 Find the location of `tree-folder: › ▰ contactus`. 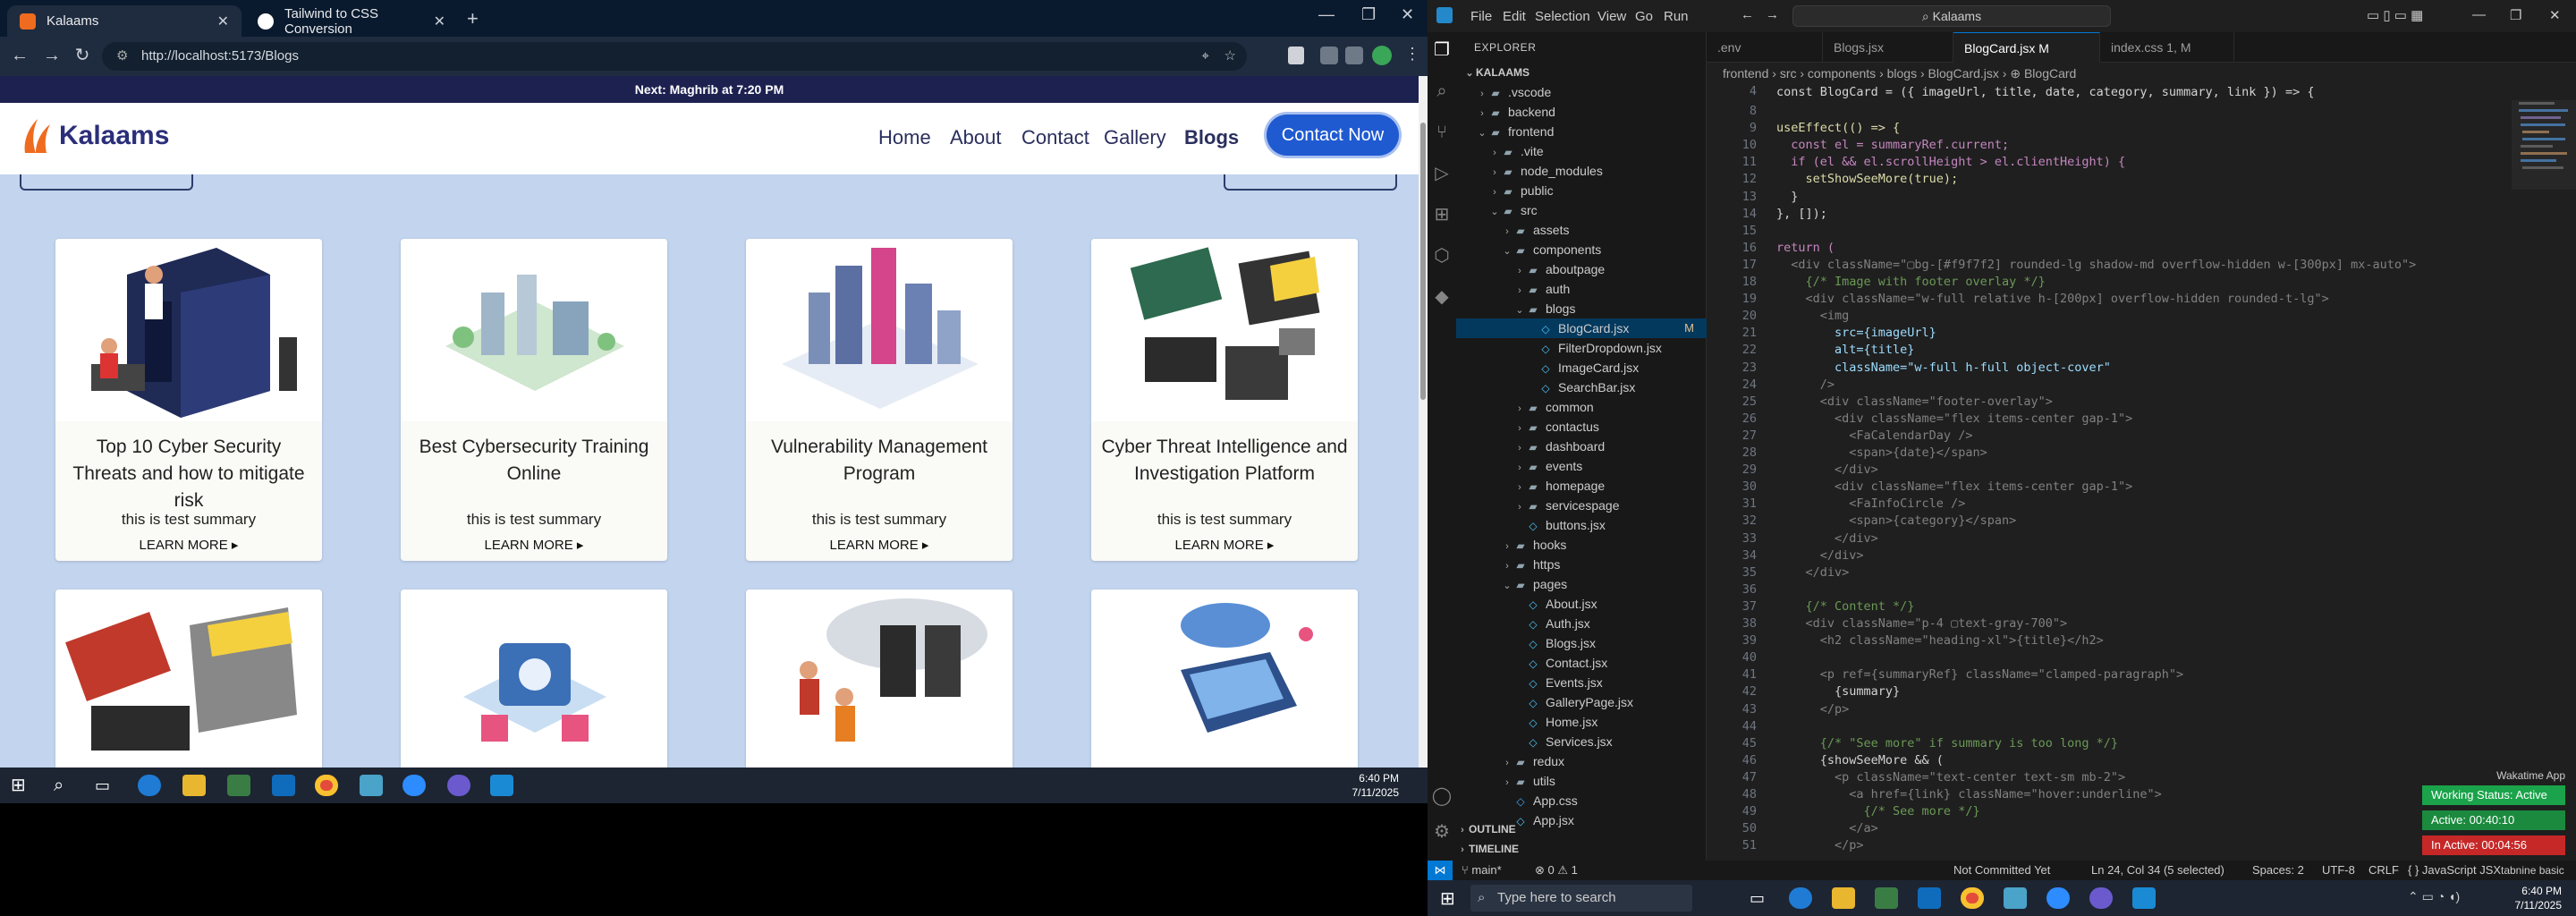

tree-folder: › ▰ contactus is located at coordinates (1581, 427).